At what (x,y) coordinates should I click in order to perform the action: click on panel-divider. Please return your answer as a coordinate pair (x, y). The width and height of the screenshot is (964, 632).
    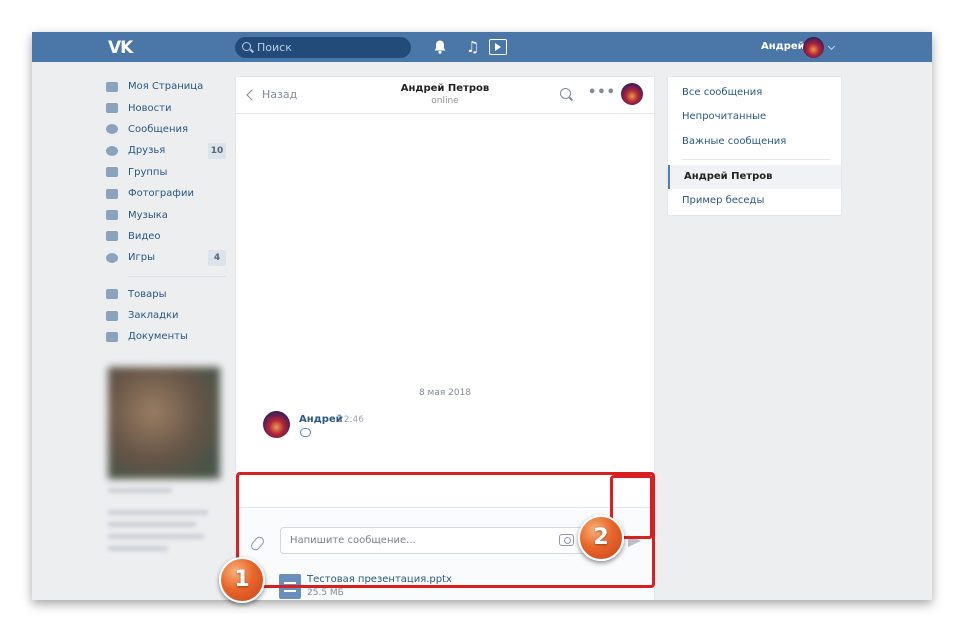
    Looking at the image, I should click on (756, 159).